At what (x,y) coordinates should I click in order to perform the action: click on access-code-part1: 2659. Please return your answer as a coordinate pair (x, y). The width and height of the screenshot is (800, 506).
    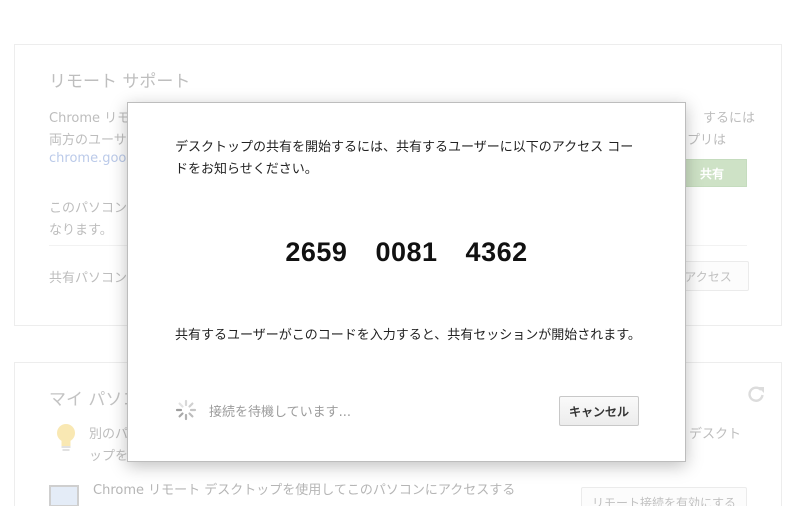
    Looking at the image, I should click on (316, 252).